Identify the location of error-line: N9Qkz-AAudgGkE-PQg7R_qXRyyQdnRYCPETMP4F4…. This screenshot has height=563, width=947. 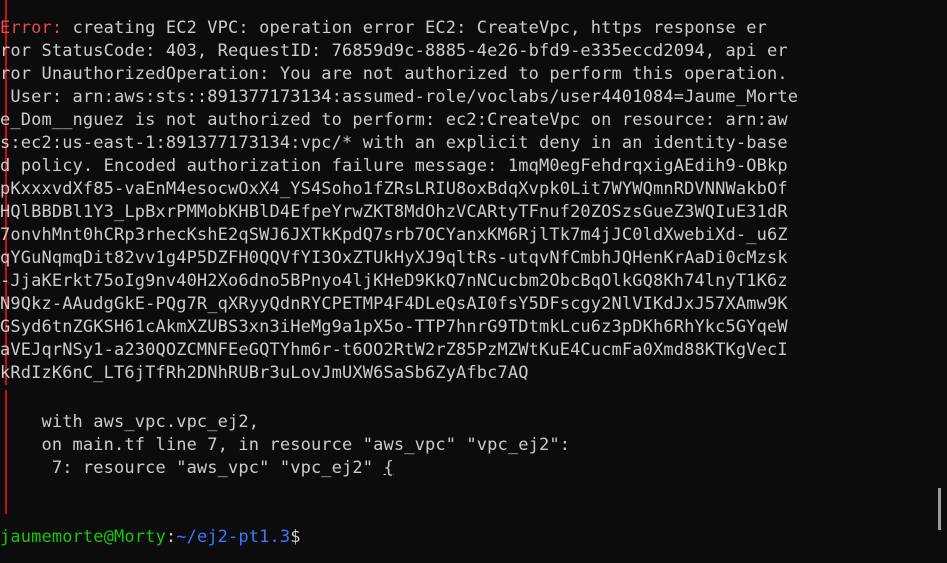
(394, 304).